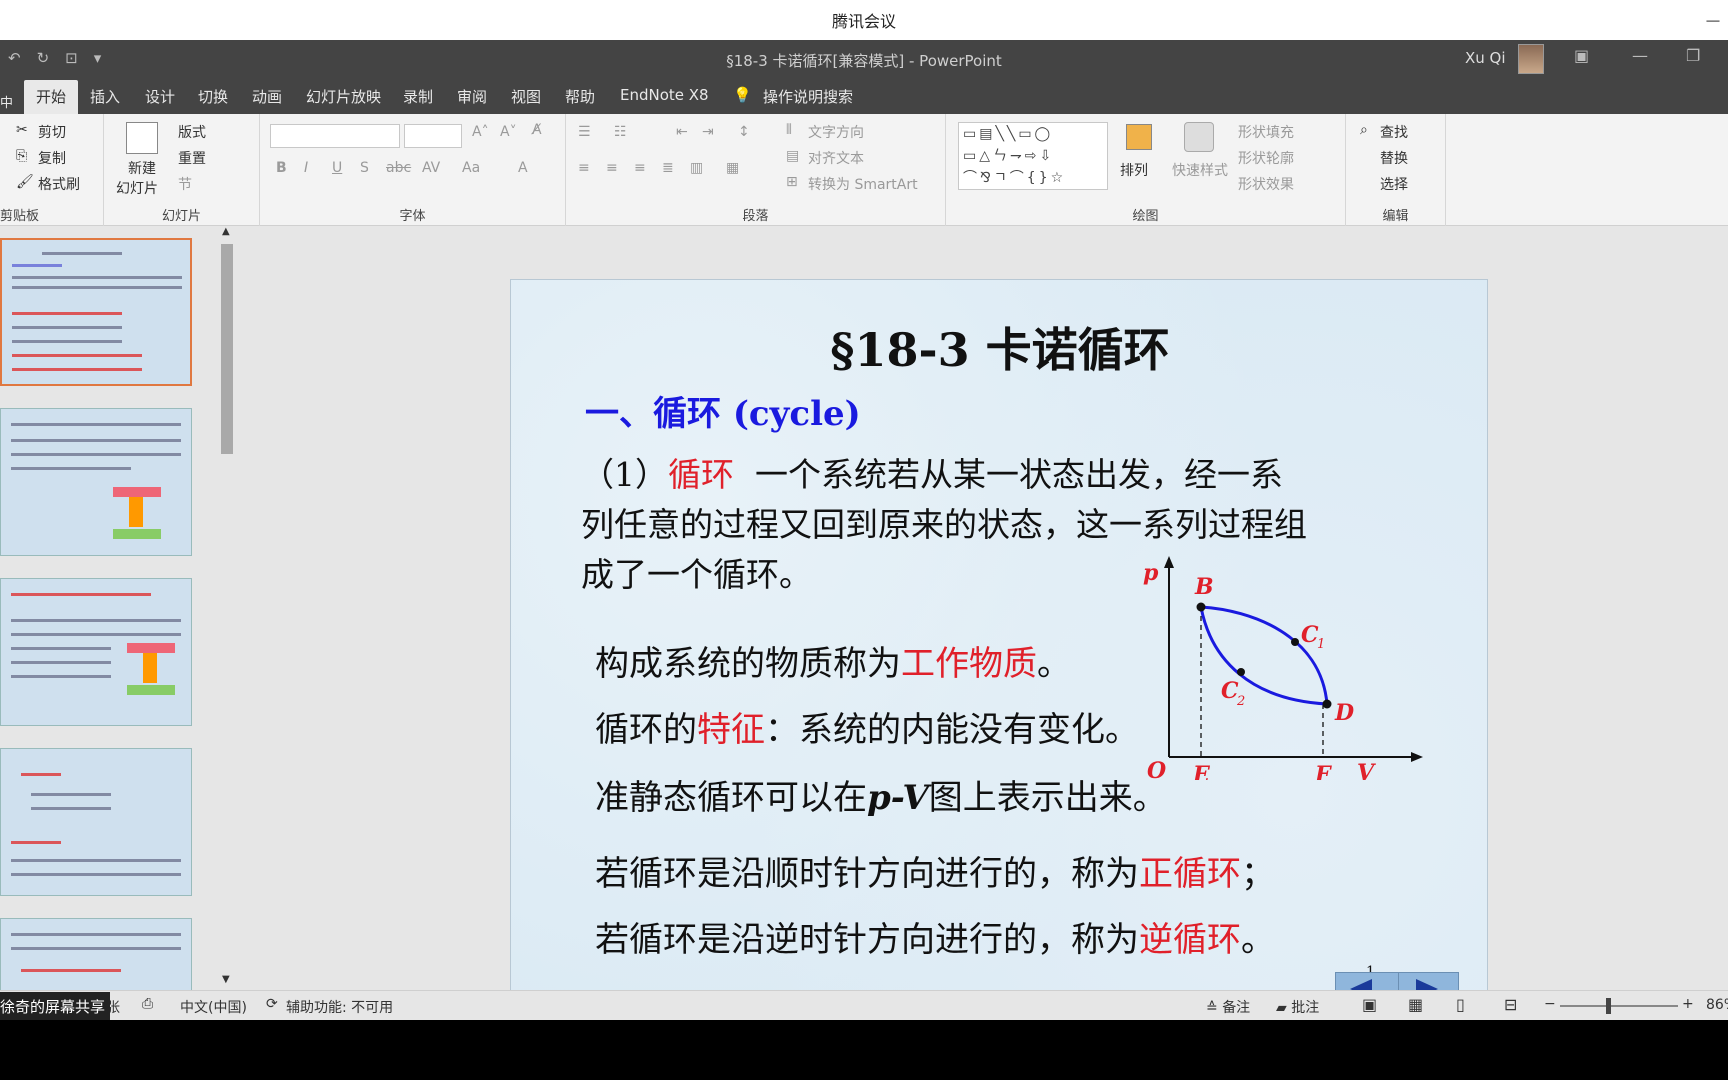 The width and height of the screenshot is (1728, 1080). I want to click on minimize-icon: －, so click(1713, 21).